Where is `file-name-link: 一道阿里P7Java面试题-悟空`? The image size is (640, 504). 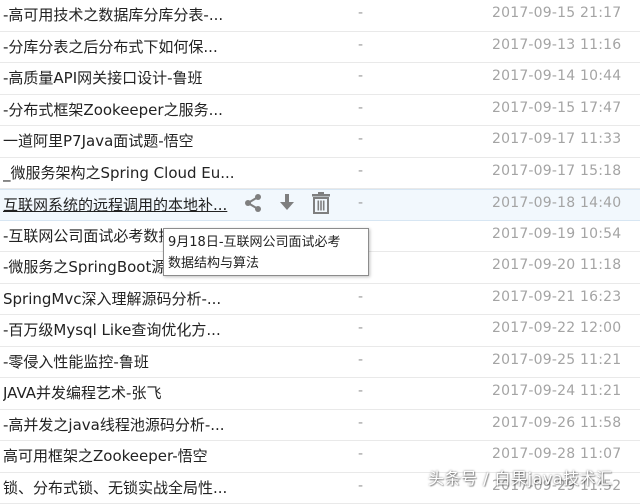 file-name-link: 一道阿里P7Java面试题-悟空 is located at coordinates (125, 140).